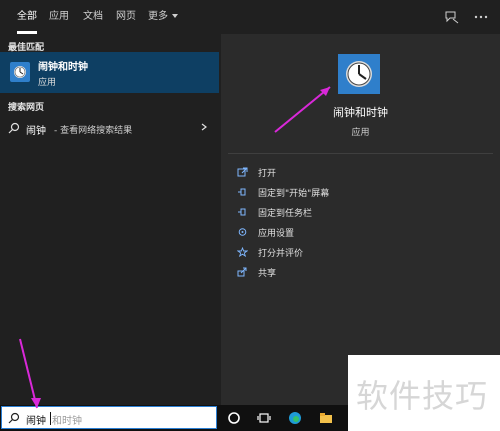 Image resolution: width=500 pixels, height=431 pixels. Describe the element at coordinates (452, 17) in the screenshot. I see `feedback-icon` at that location.